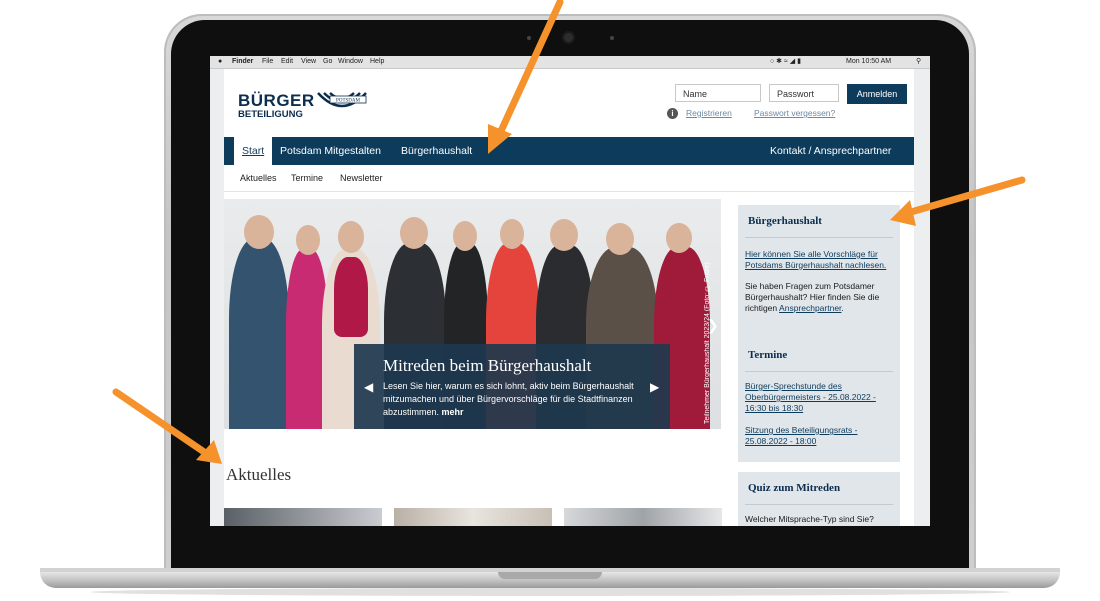 This screenshot has width=1100, height=601. What do you see at coordinates (253, 151) in the screenshot?
I see `nav-start: Start` at bounding box center [253, 151].